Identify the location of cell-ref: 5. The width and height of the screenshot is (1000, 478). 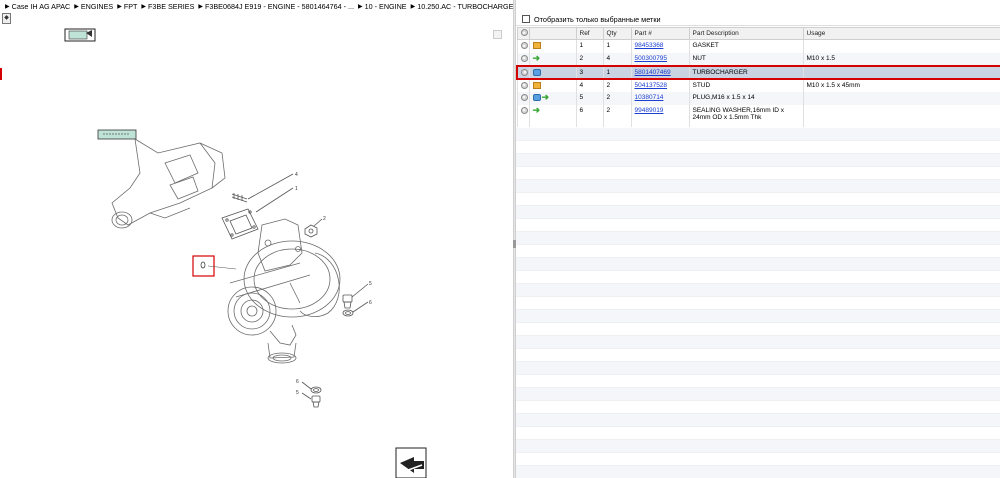
(589, 98).